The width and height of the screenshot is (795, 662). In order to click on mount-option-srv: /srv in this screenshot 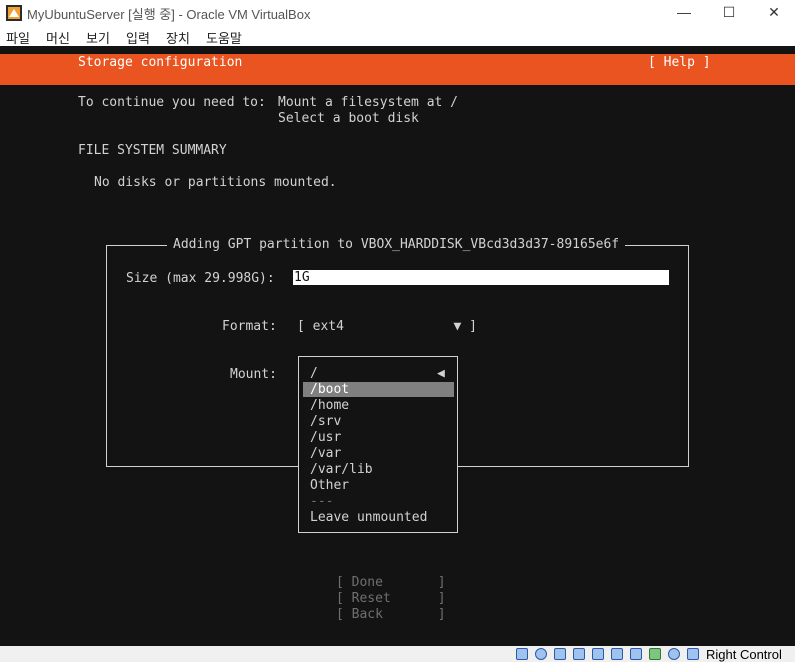, I will do `click(325, 422)`.